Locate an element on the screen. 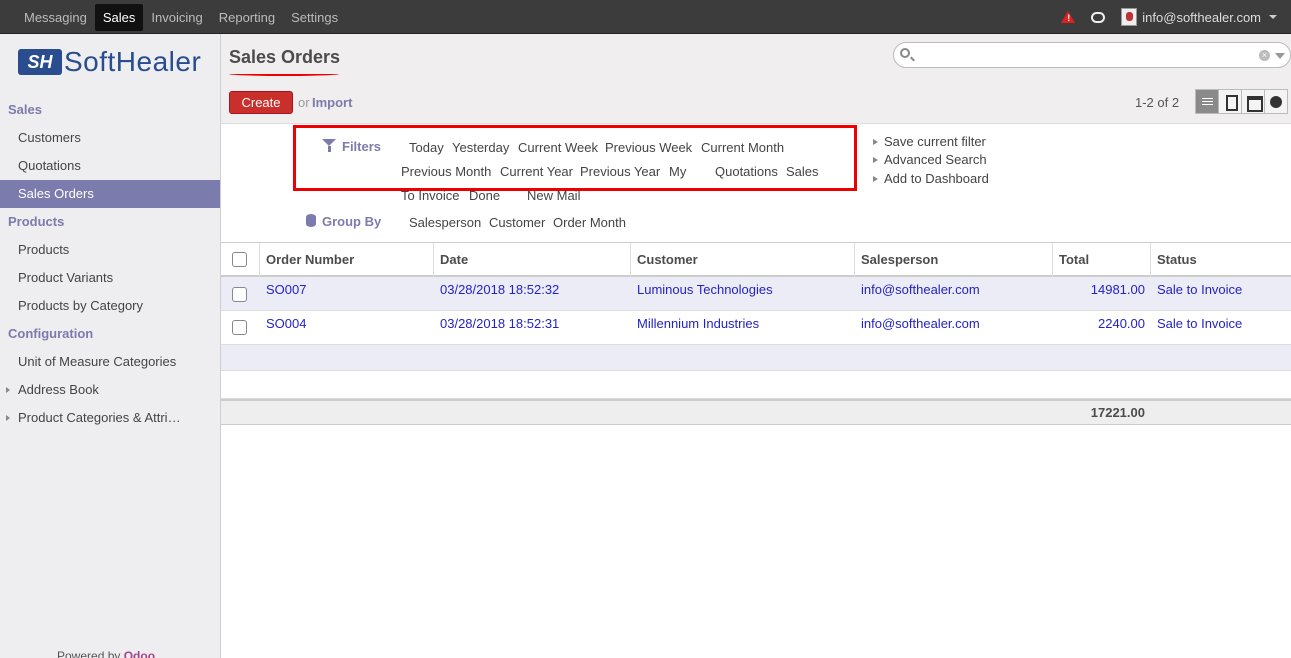  company-logo: SH SoftHealer is located at coordinates (109, 62).